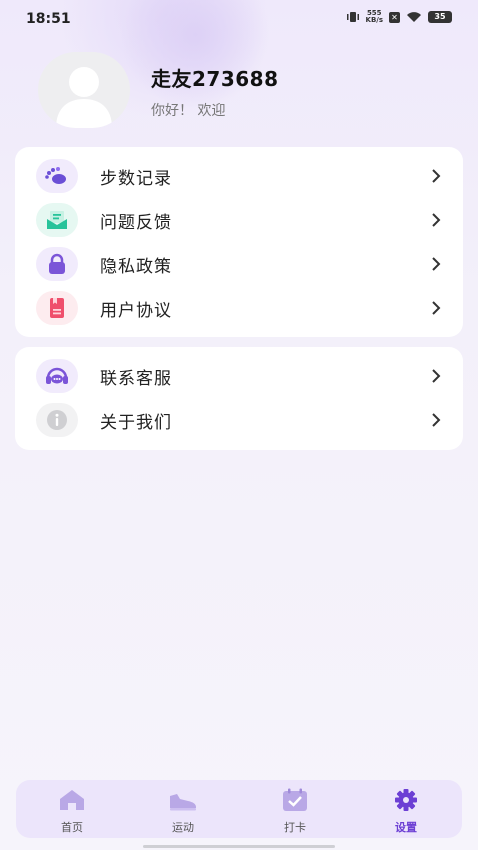  I want to click on menu-item-user-agreement: 用户协议, so click(239, 308).